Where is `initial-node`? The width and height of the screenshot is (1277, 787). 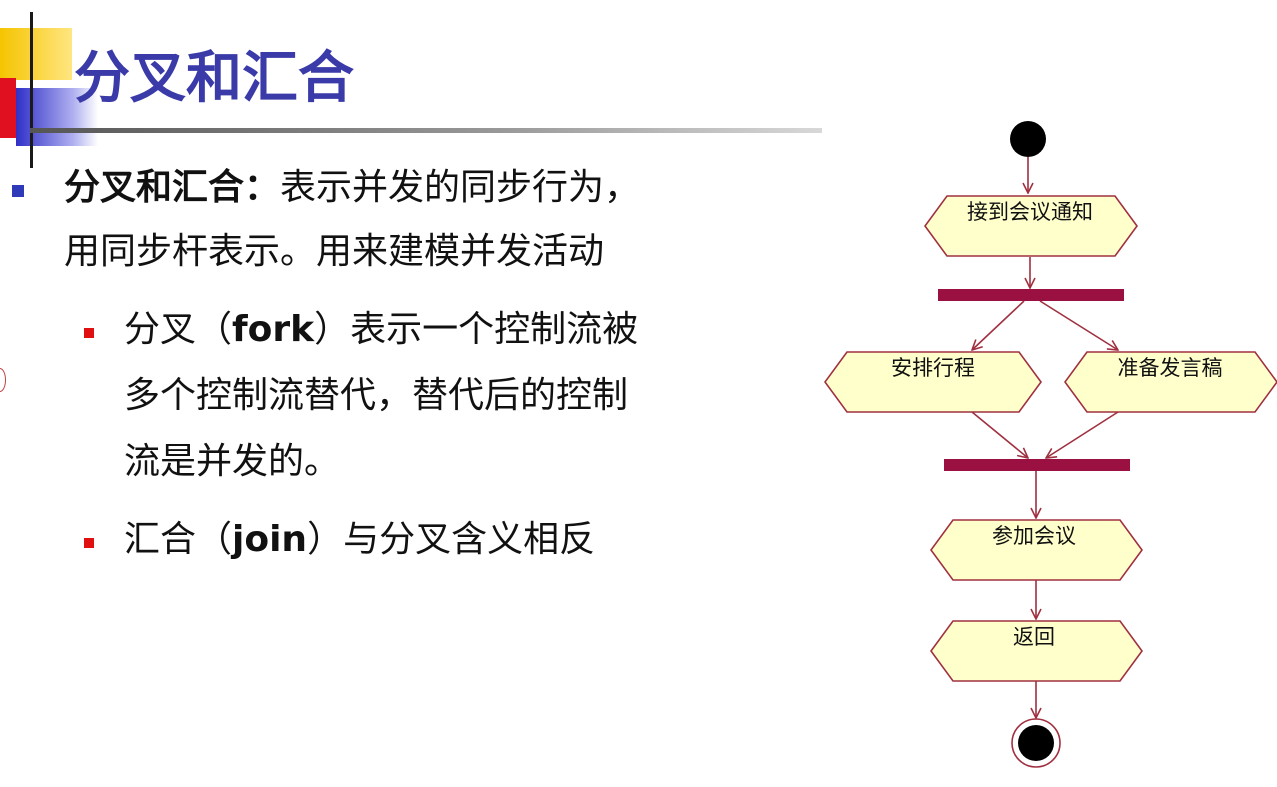
initial-node is located at coordinates (1028, 139).